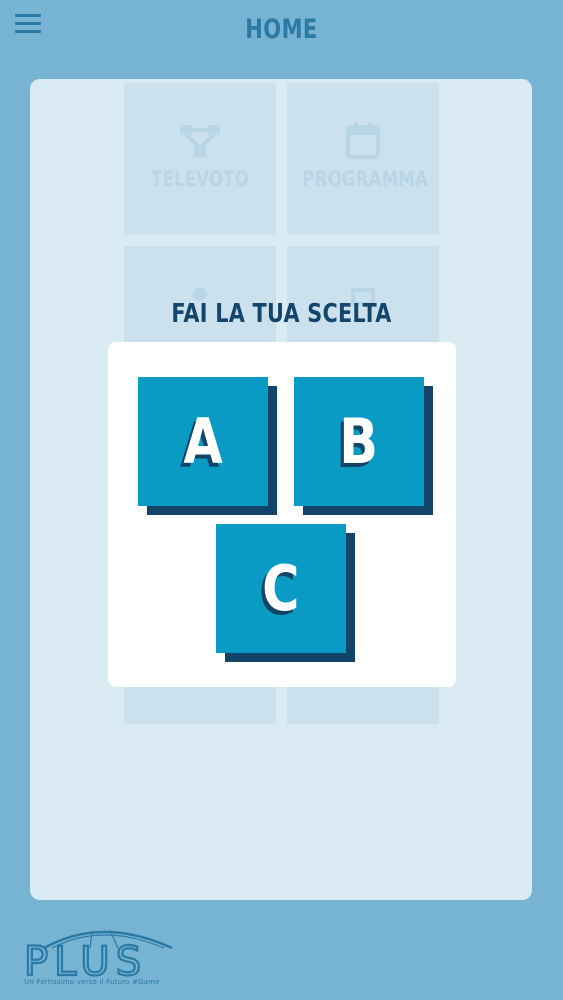 This screenshot has height=1000, width=563. I want to click on logo-tagline: Un Fortissimo verso il Futuro #Game, so click(92, 982).